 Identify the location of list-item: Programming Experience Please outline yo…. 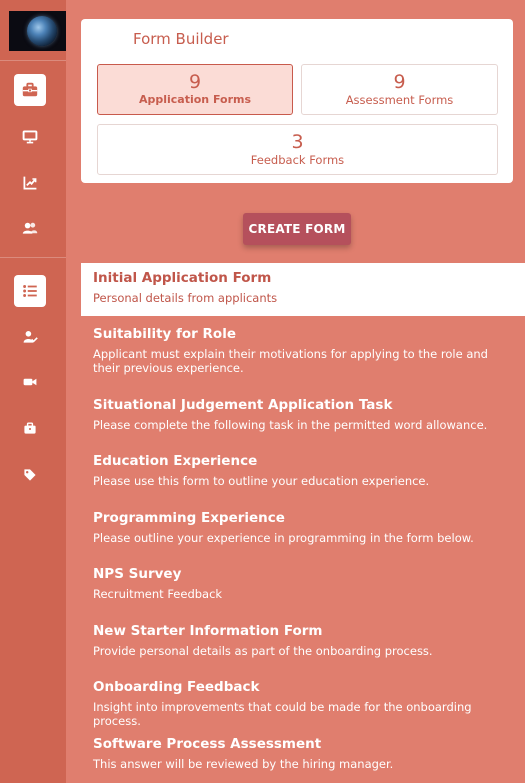
(303, 527).